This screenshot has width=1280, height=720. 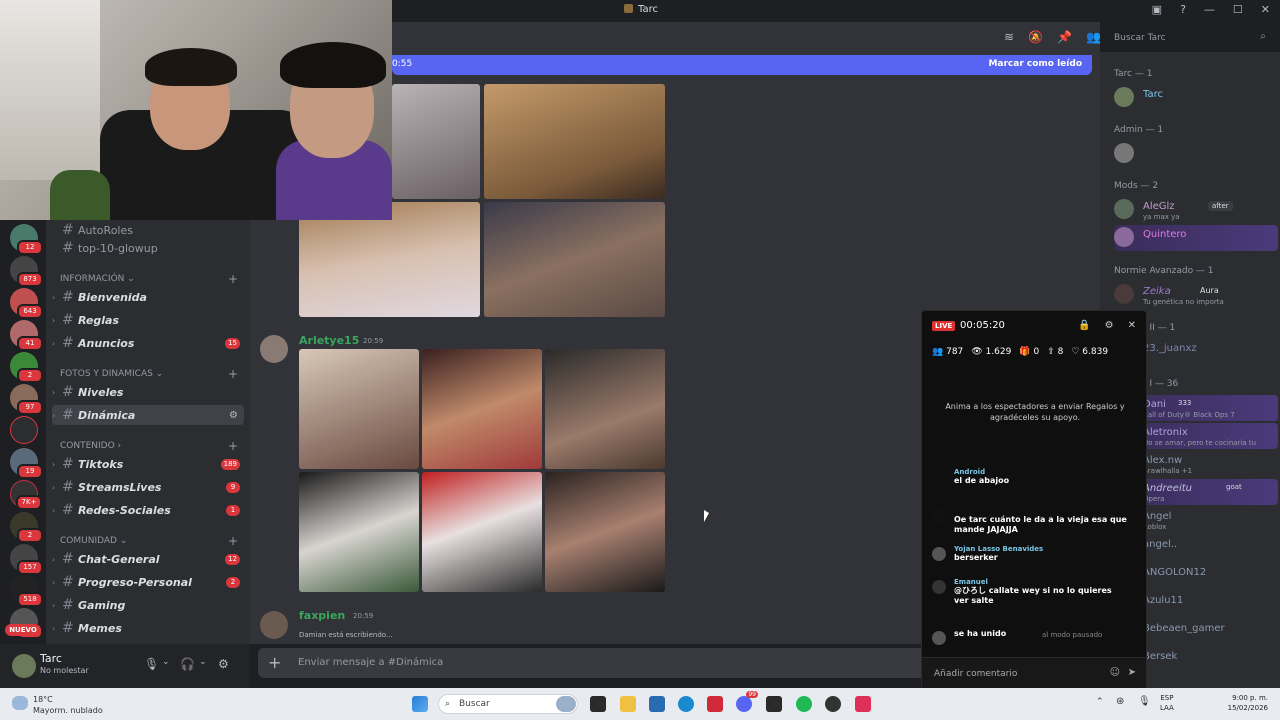 I want to click on weather-widget: 18°C Mayorm. nublado, so click(x=68, y=705).